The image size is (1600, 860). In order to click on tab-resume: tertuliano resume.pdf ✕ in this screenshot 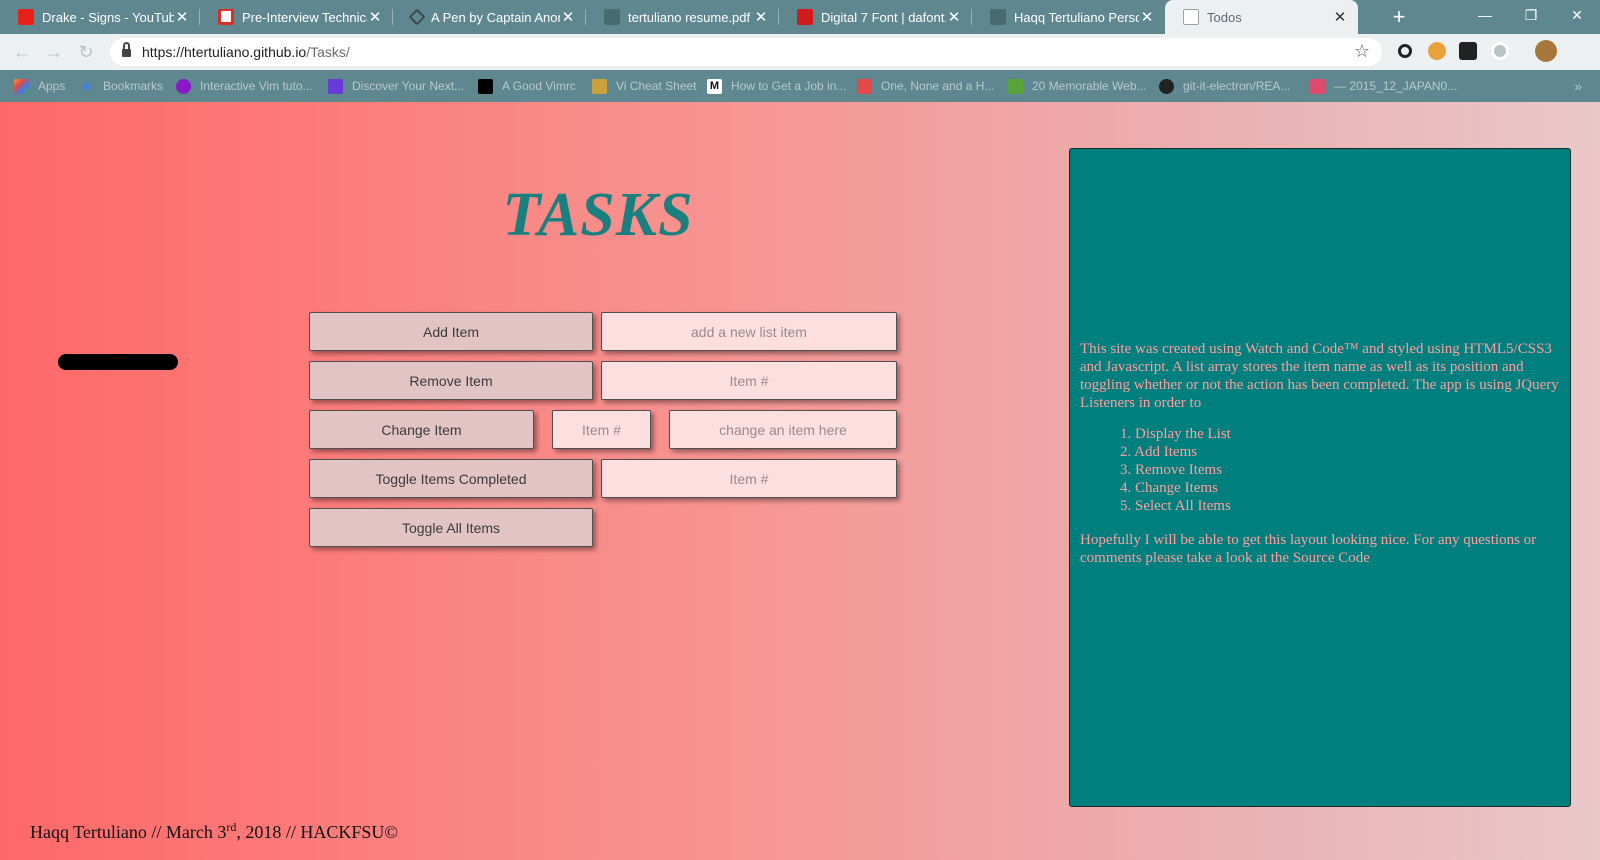, I will do `click(682, 17)`.